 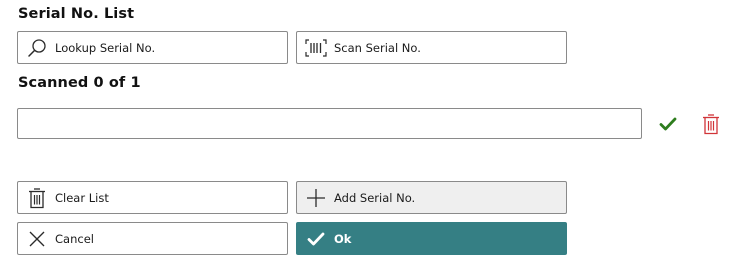 What do you see at coordinates (37, 239) in the screenshot?
I see `close-icon` at bounding box center [37, 239].